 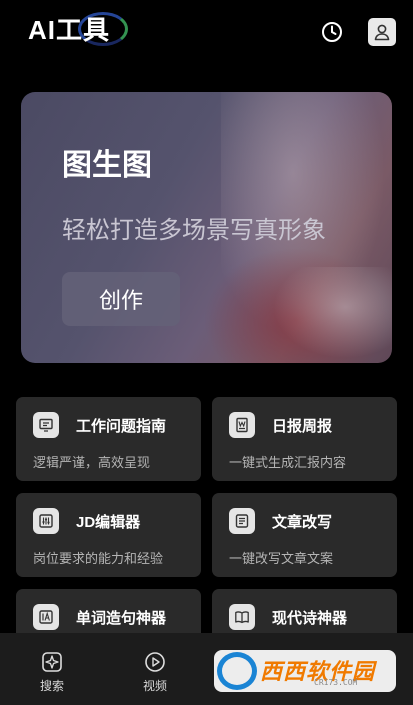 I want to click on tool-card: JD编辑器 岗位要求的能力和经验, so click(x=108, y=535).